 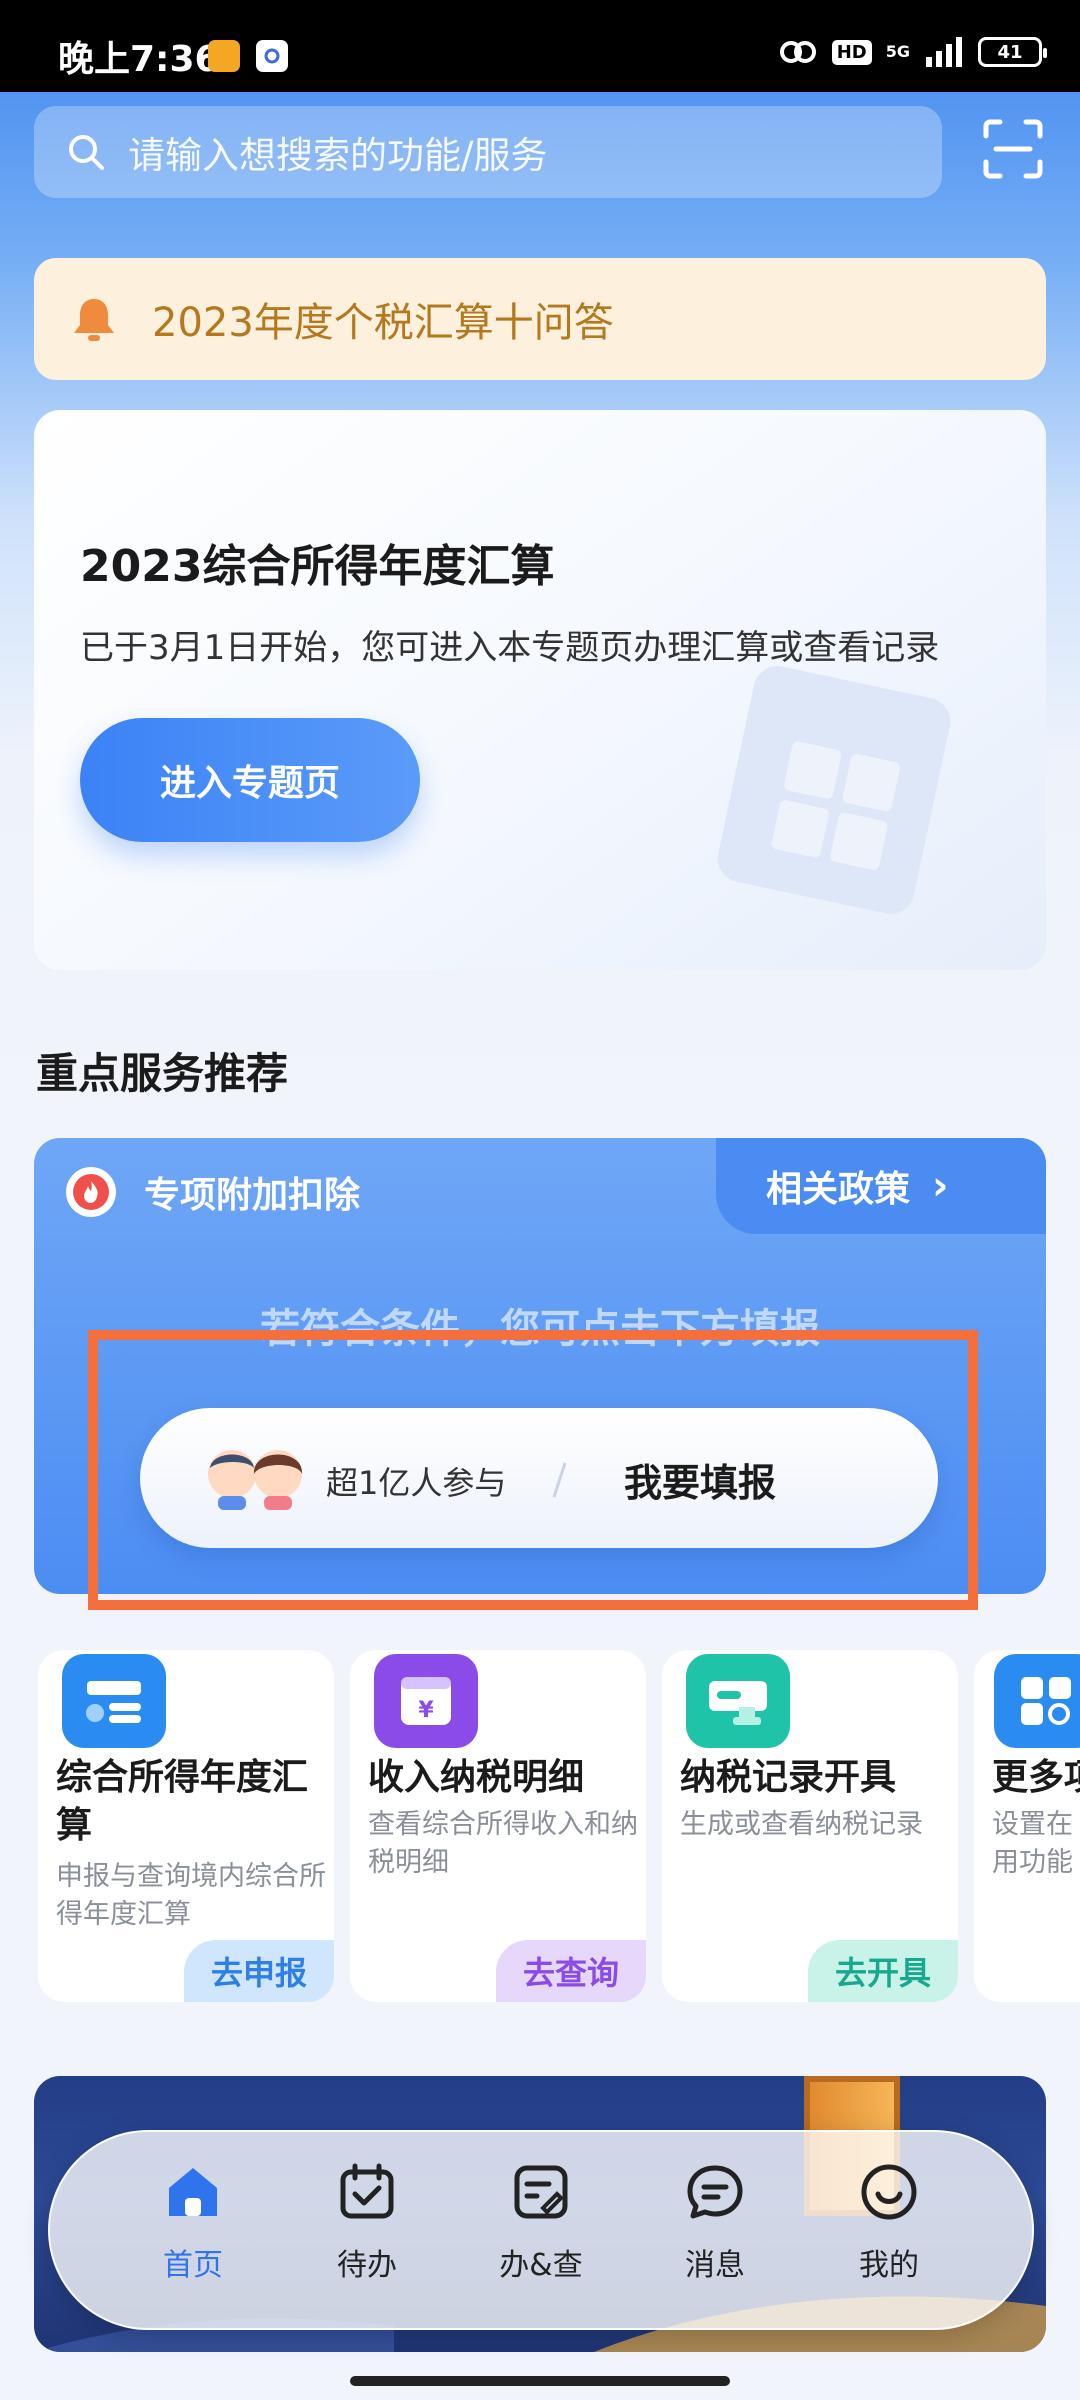 I want to click on bottom-navigation: 首页 待办 办&查 消息 我的, so click(x=541, y=2230).